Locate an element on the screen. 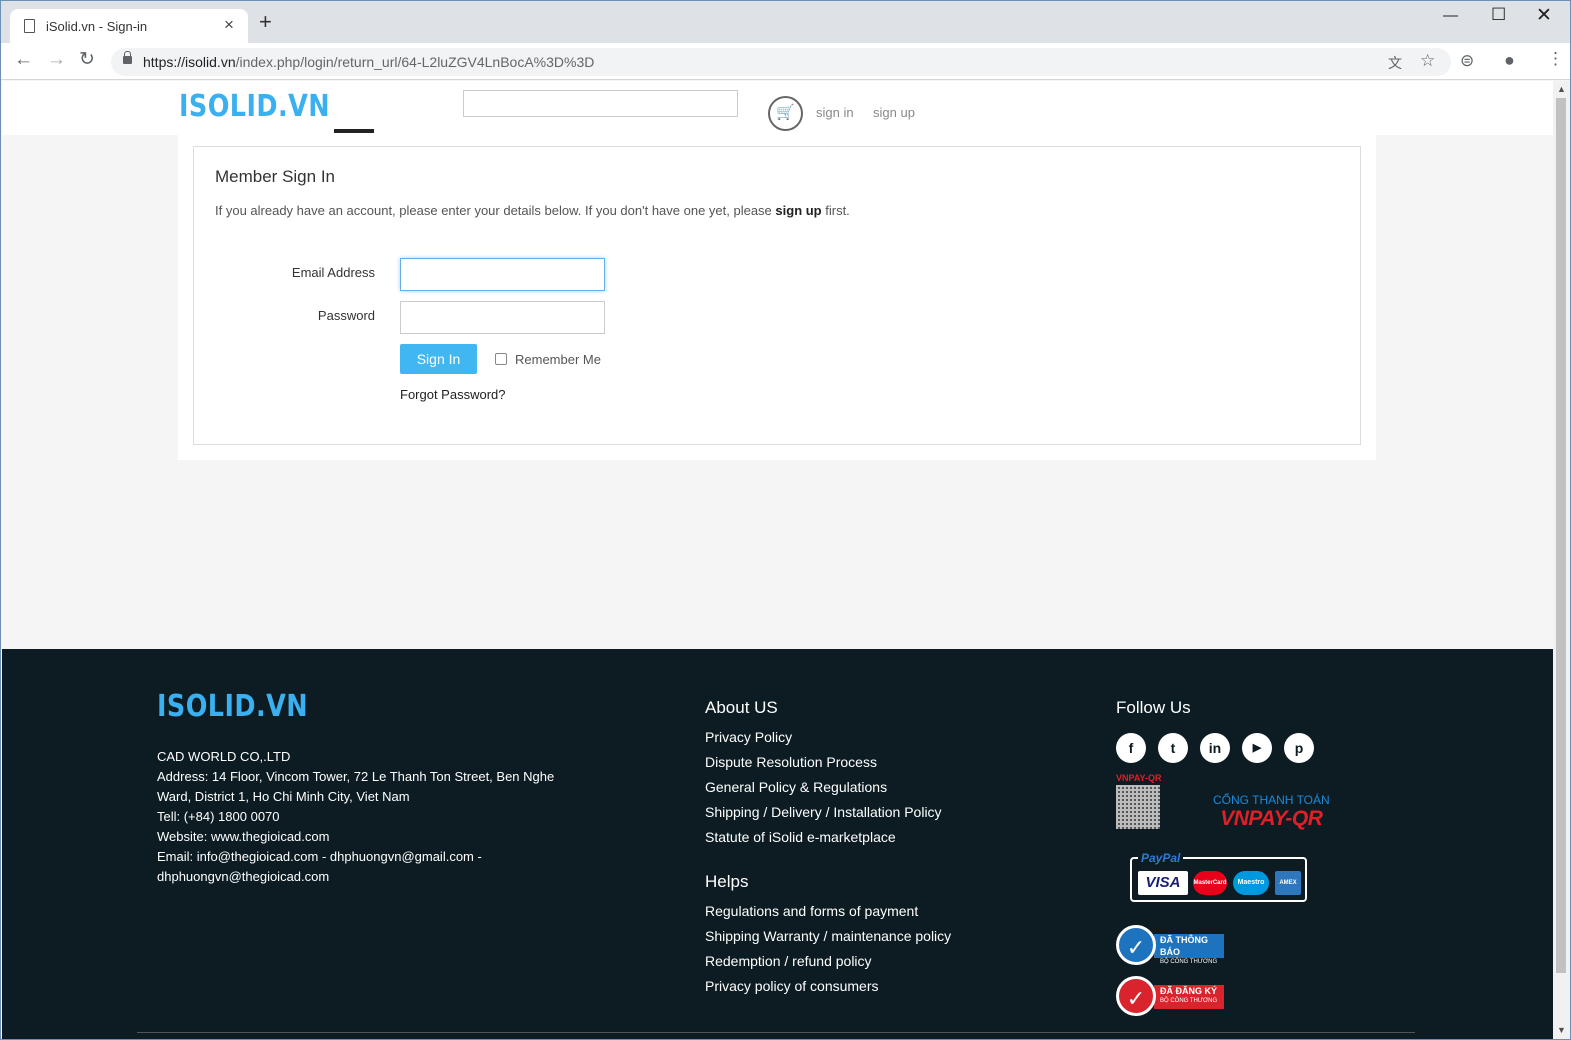 Image resolution: width=1571 pixels, height=1040 pixels. company-name: CAD WORLD CO,.LTD is located at coordinates (224, 756).